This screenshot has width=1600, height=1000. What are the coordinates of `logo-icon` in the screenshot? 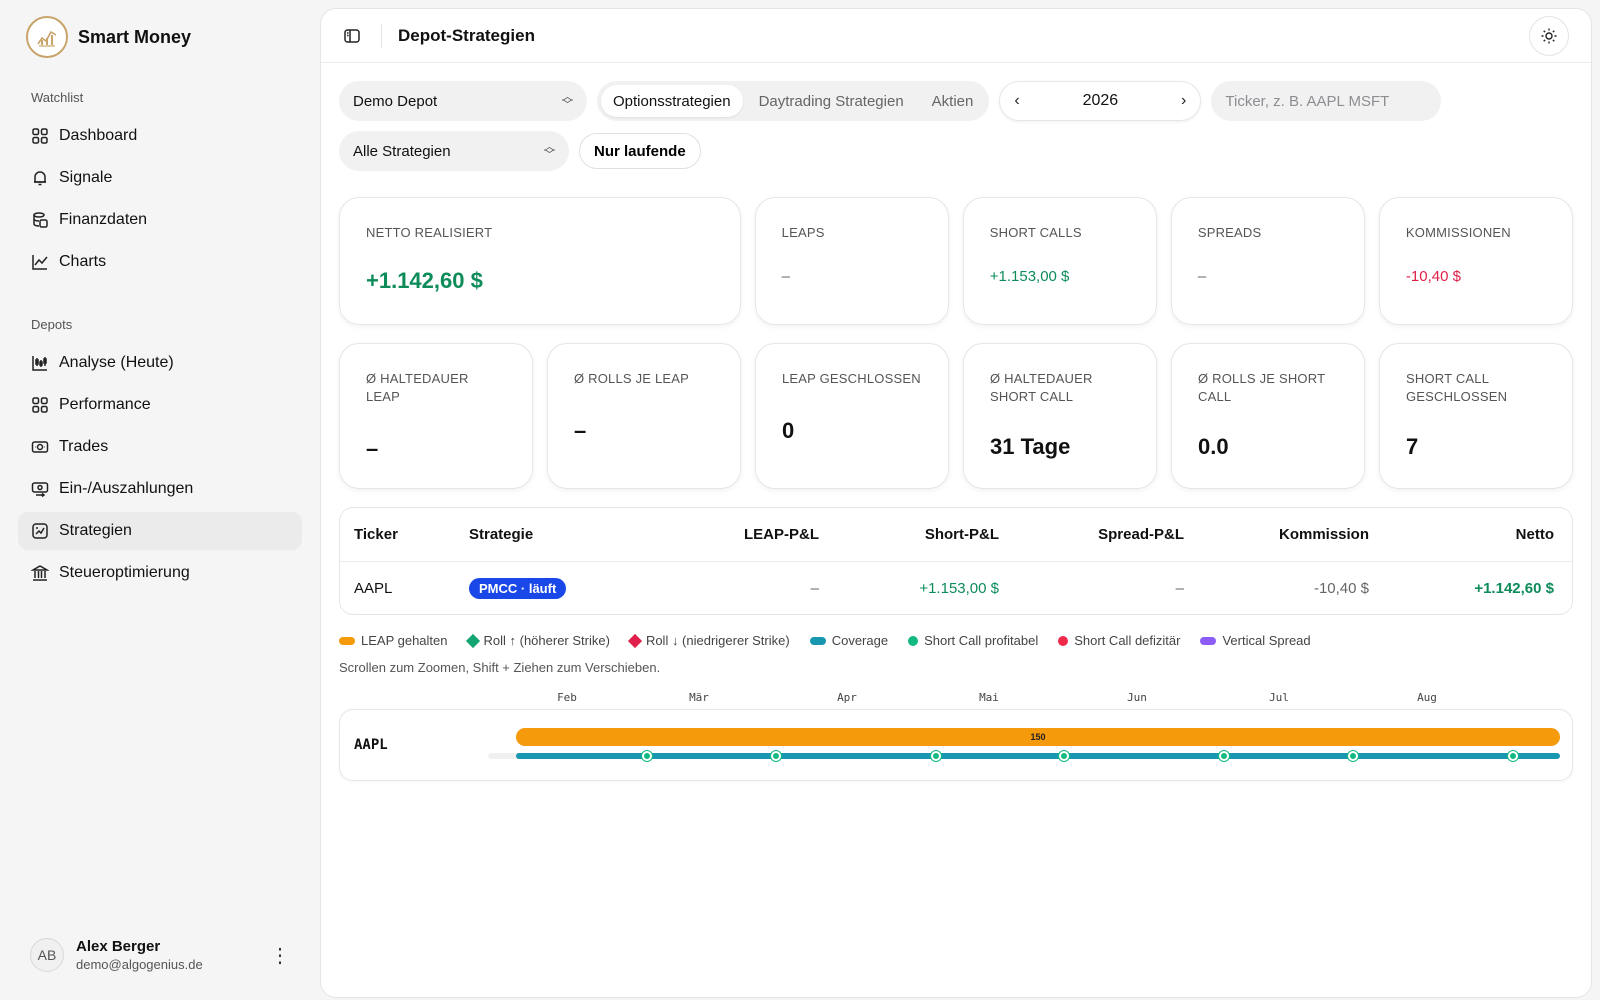 It's located at (47, 37).